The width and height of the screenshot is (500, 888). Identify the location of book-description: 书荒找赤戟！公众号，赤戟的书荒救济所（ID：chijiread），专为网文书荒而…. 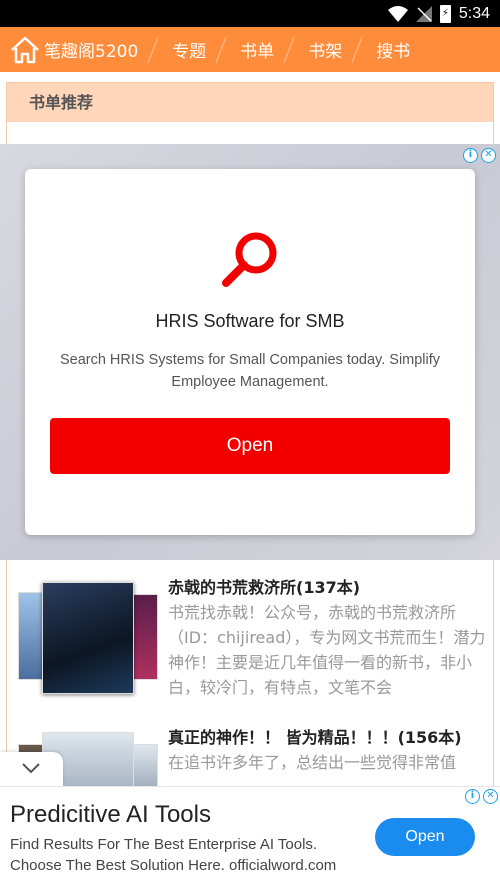
(327, 650).